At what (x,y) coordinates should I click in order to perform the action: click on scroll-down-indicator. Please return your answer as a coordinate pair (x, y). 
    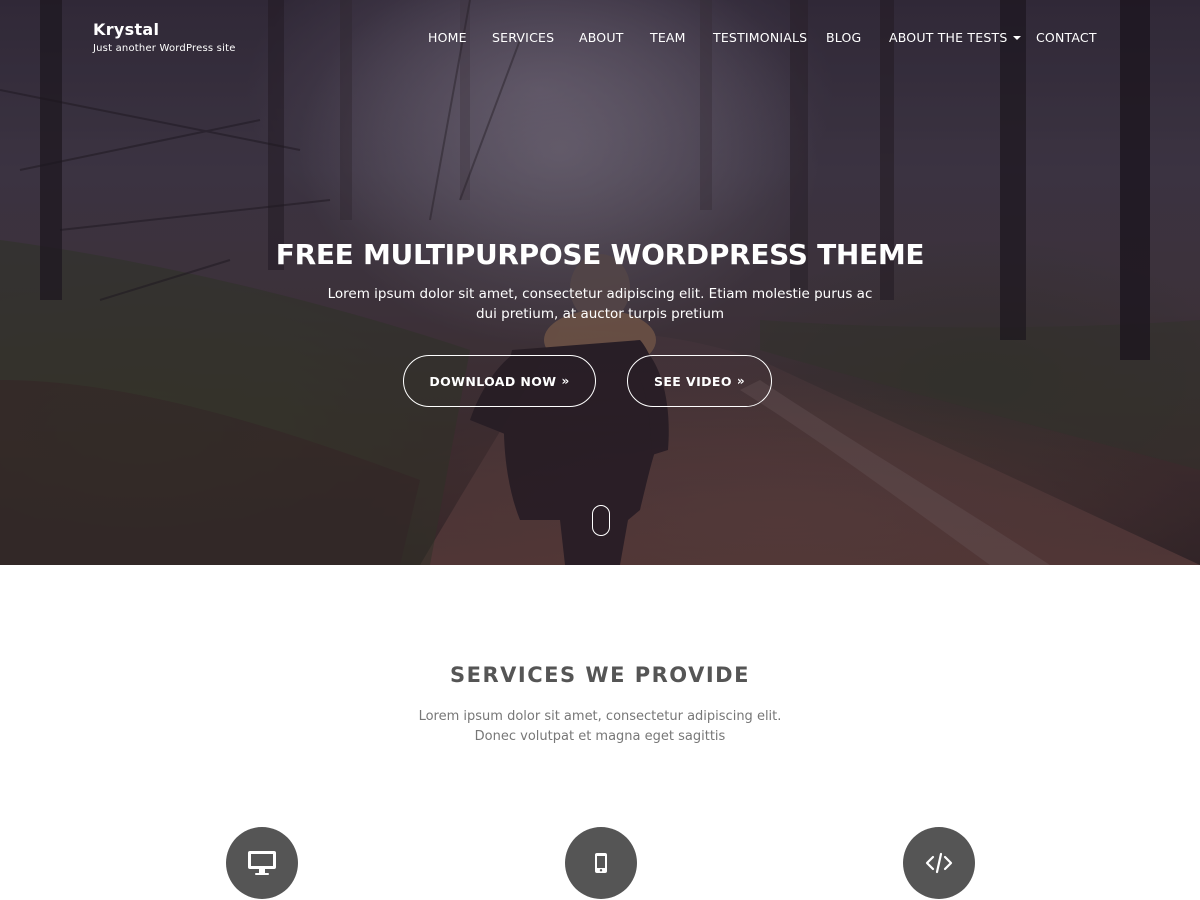
    Looking at the image, I should click on (601, 520).